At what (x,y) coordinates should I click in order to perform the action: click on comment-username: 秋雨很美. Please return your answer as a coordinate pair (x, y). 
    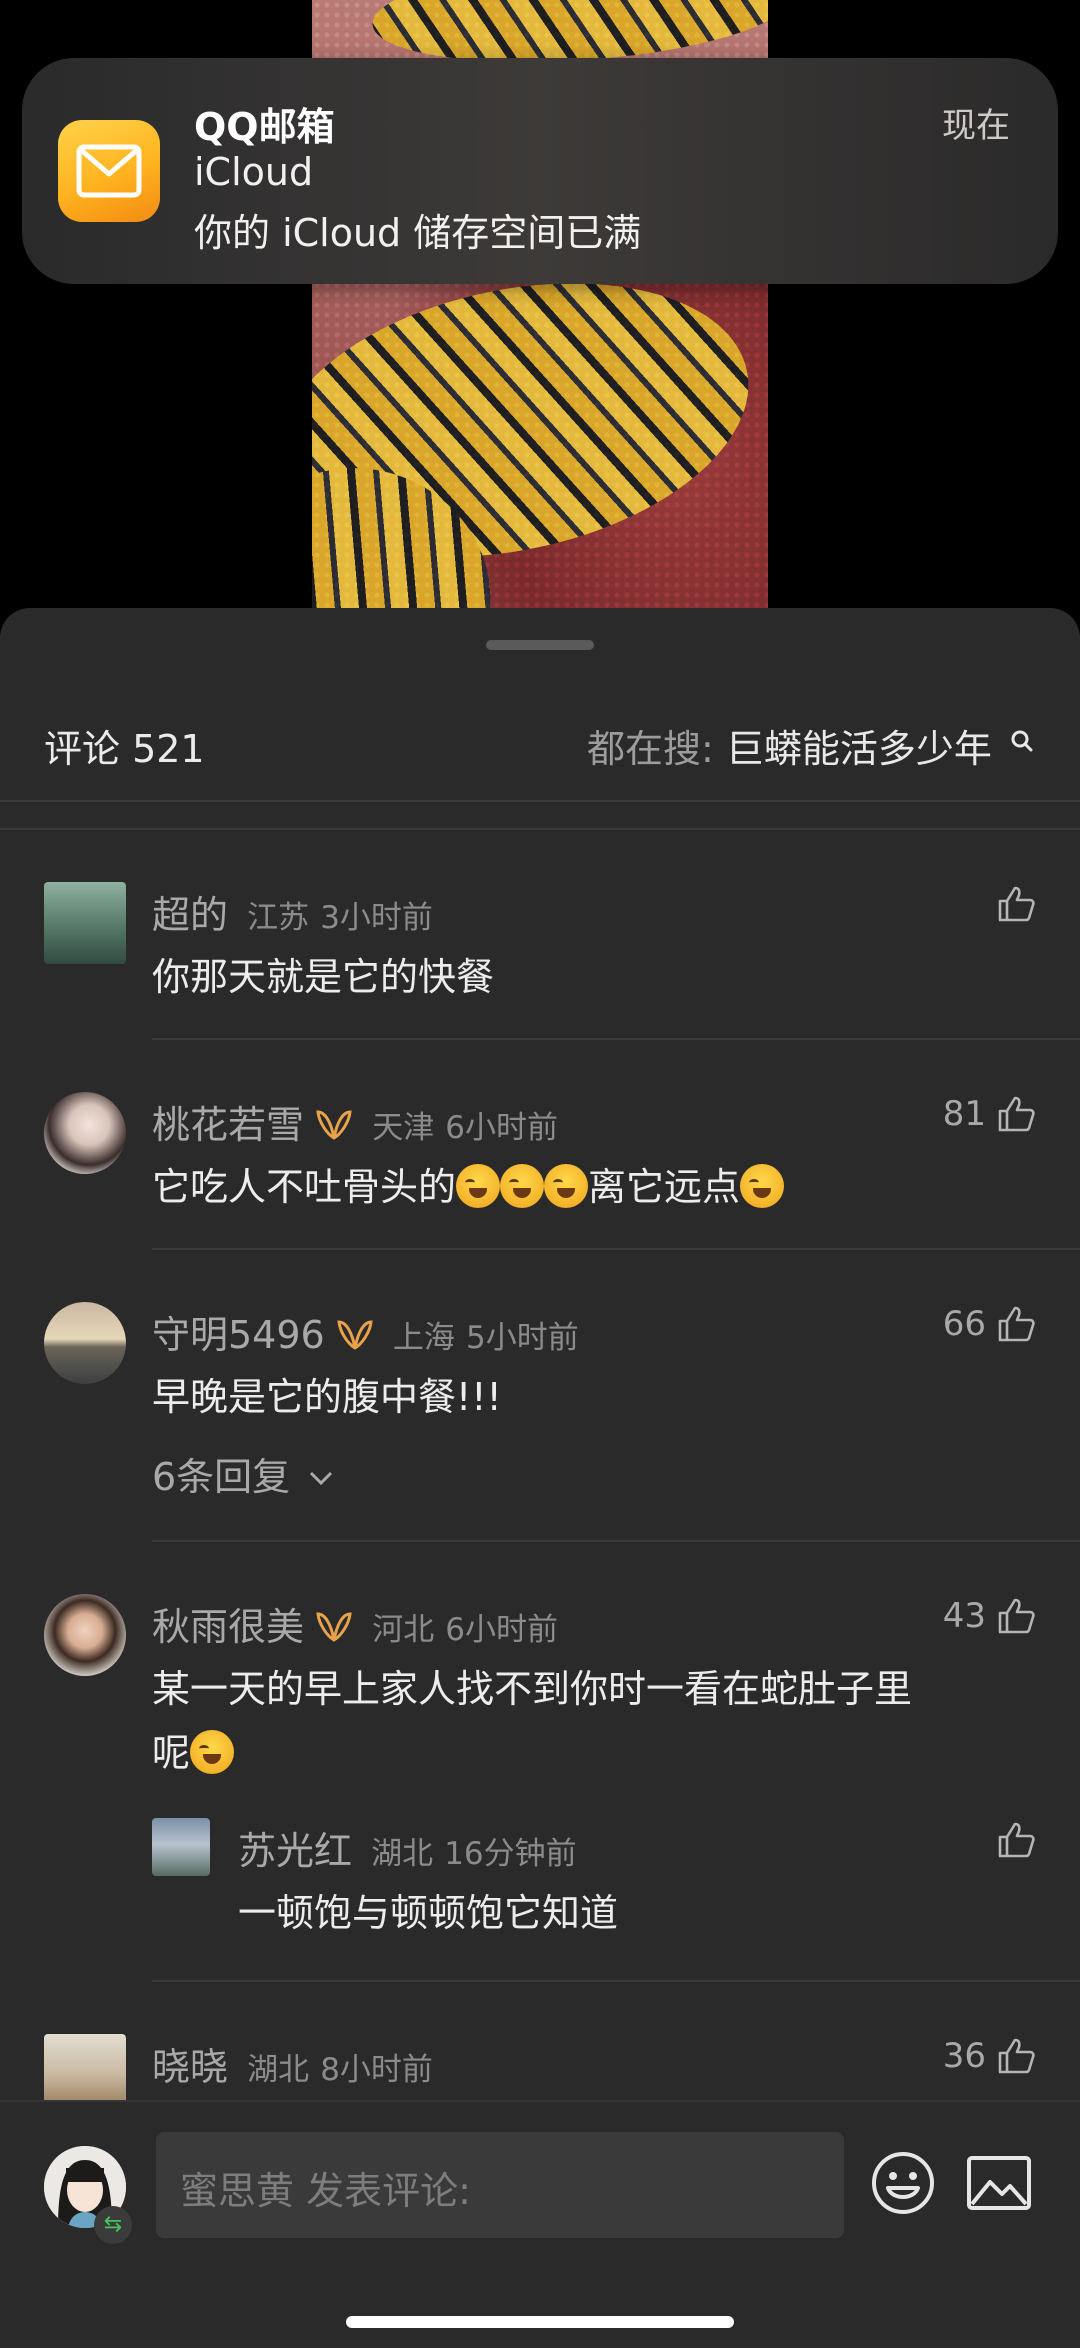
    Looking at the image, I should click on (228, 1627).